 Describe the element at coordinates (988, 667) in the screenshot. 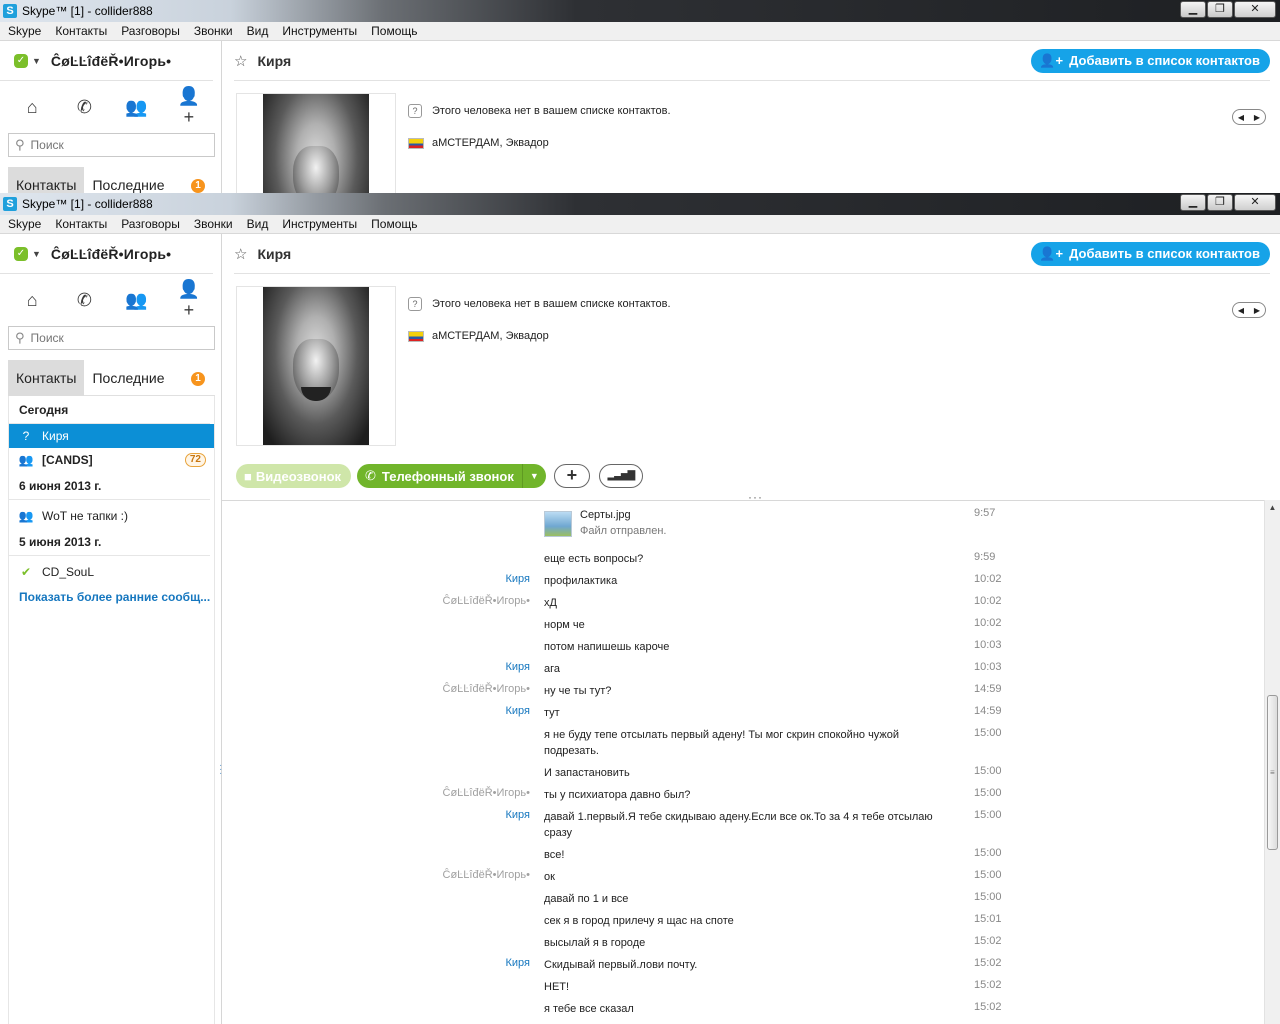

I see `message-time: 10:03` at that location.